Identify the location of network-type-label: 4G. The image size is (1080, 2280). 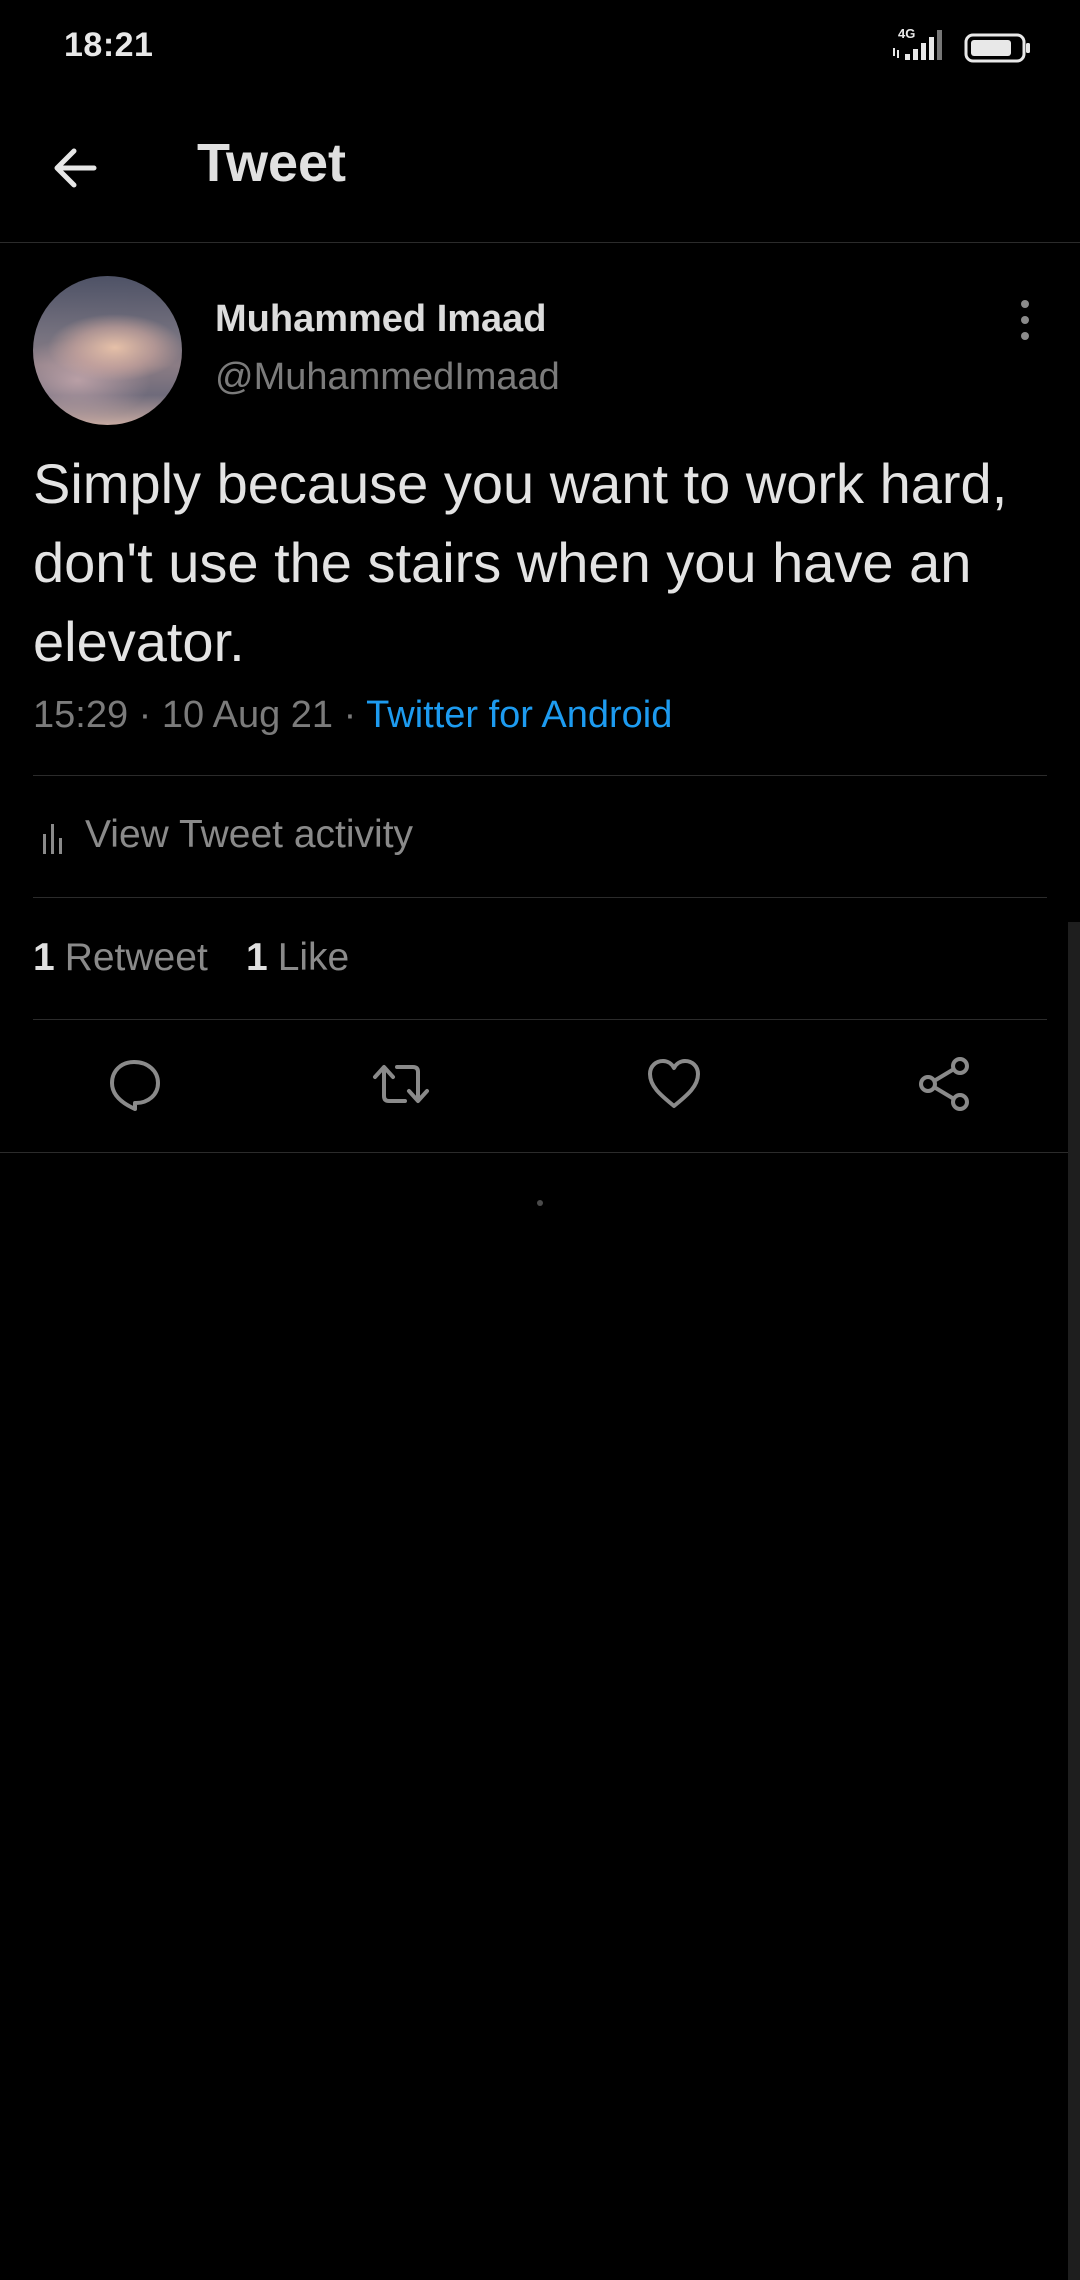
(906, 33).